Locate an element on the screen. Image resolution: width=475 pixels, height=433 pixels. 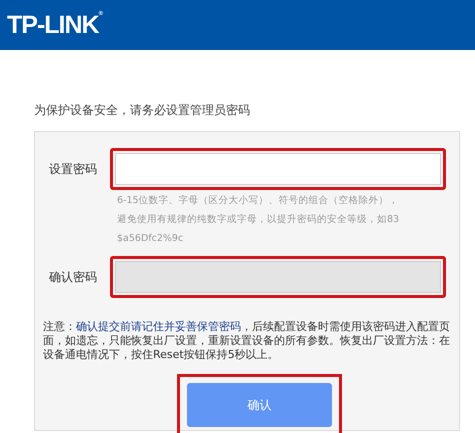
brand-logo: TP-LINK$^{®}$ is located at coordinates (54, 25).